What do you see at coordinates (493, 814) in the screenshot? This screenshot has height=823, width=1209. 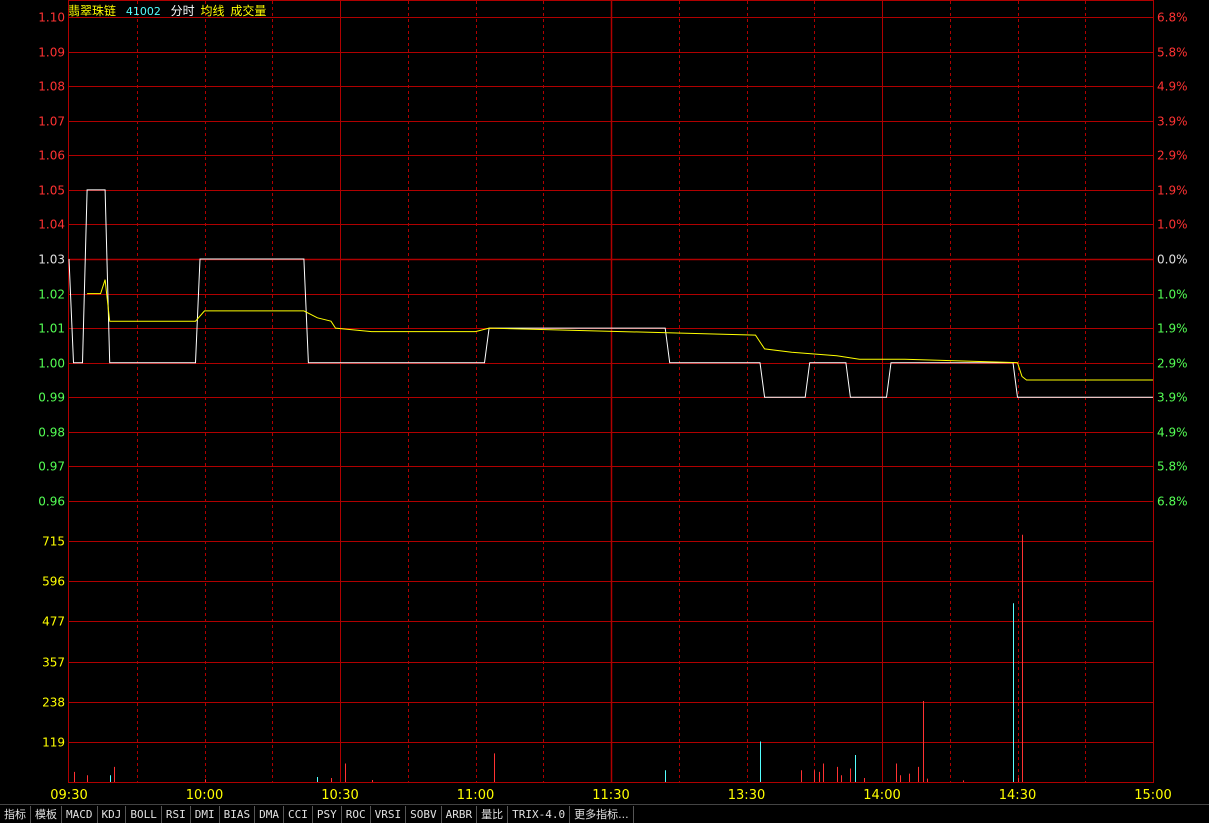 I see `indicator-tab: 量比` at bounding box center [493, 814].